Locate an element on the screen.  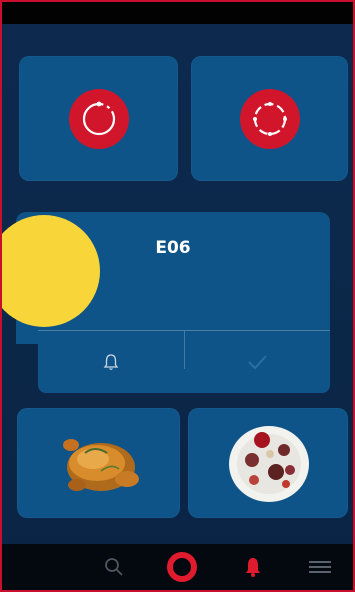
bell-action-button is located at coordinates (111, 362).